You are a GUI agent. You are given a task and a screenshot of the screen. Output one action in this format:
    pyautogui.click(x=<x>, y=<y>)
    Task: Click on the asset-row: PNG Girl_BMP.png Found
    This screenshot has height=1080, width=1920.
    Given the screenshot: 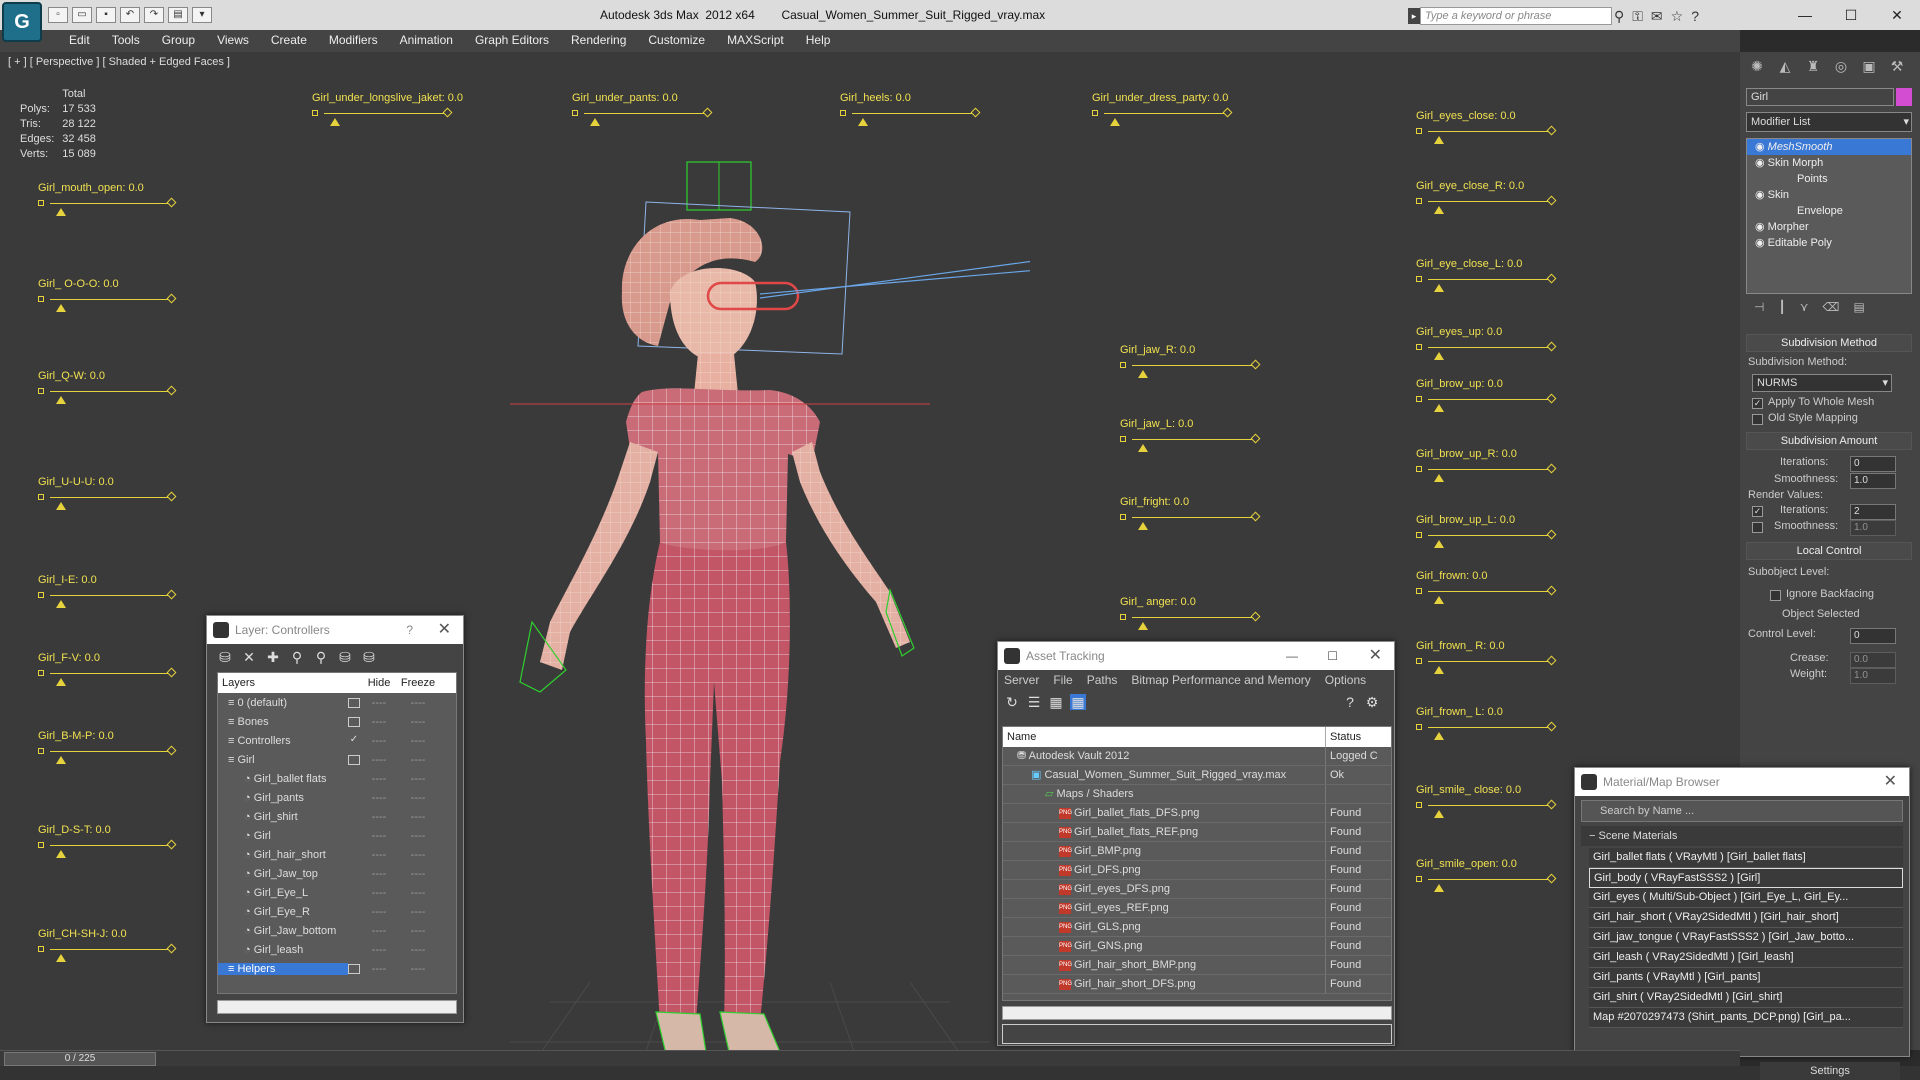 What is the action you would take?
    pyautogui.click(x=1197, y=851)
    